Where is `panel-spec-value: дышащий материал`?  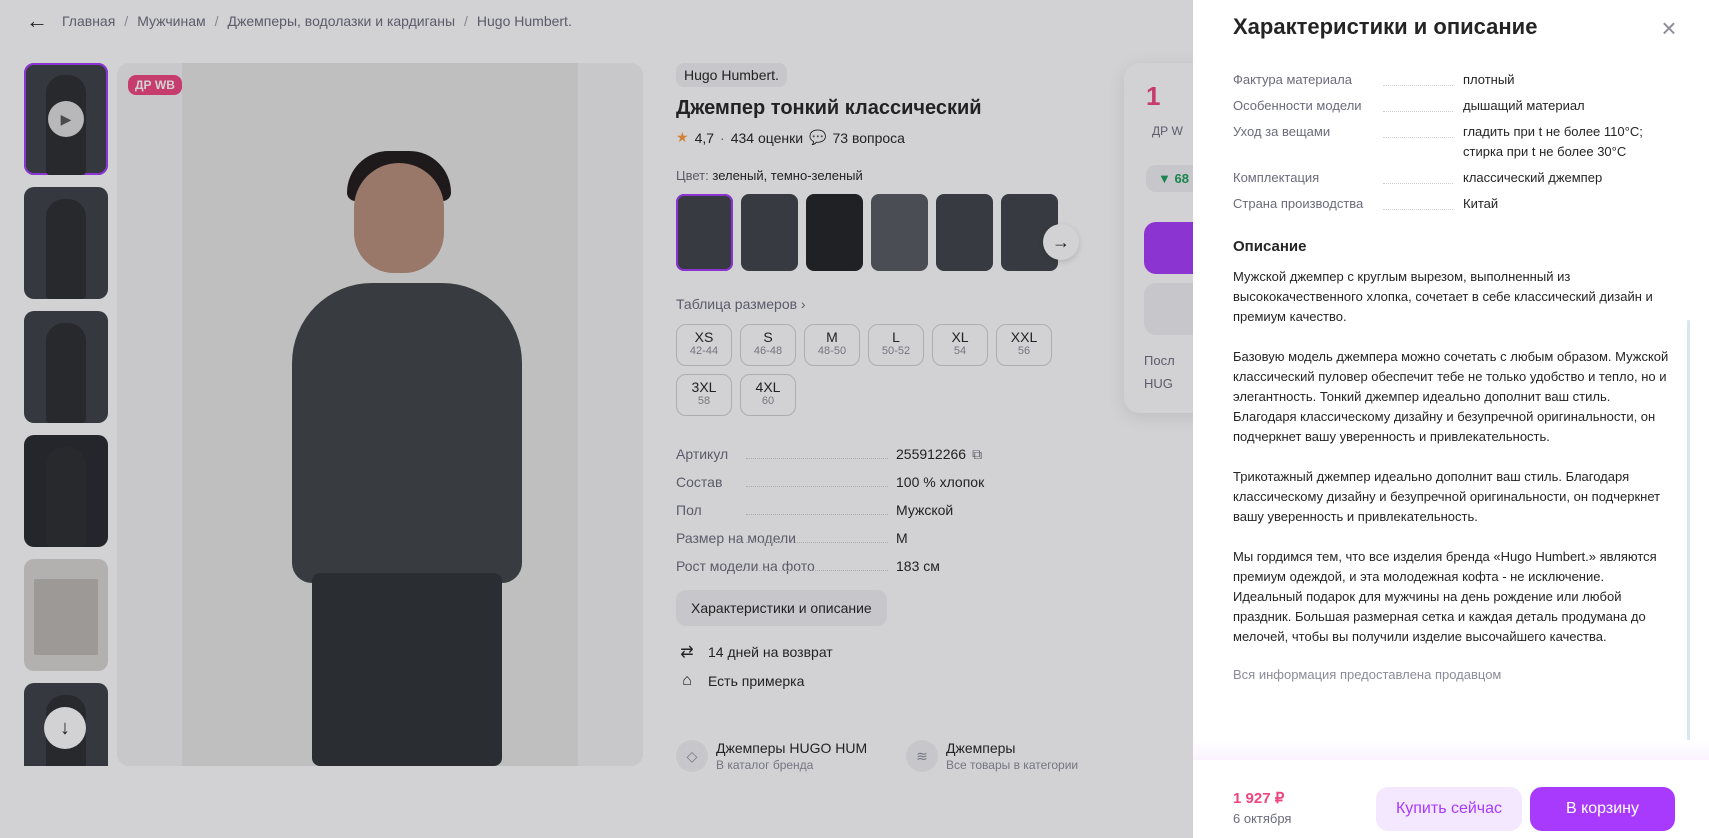 panel-spec-value: дышащий материал is located at coordinates (1524, 105).